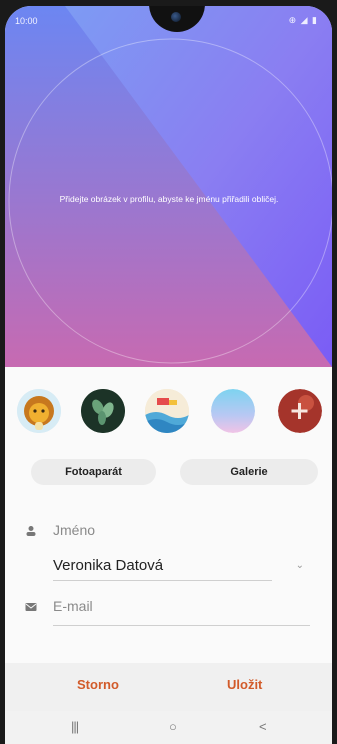  Describe the element at coordinates (73, 606) in the screenshot. I see `email-input: E-mail` at that location.